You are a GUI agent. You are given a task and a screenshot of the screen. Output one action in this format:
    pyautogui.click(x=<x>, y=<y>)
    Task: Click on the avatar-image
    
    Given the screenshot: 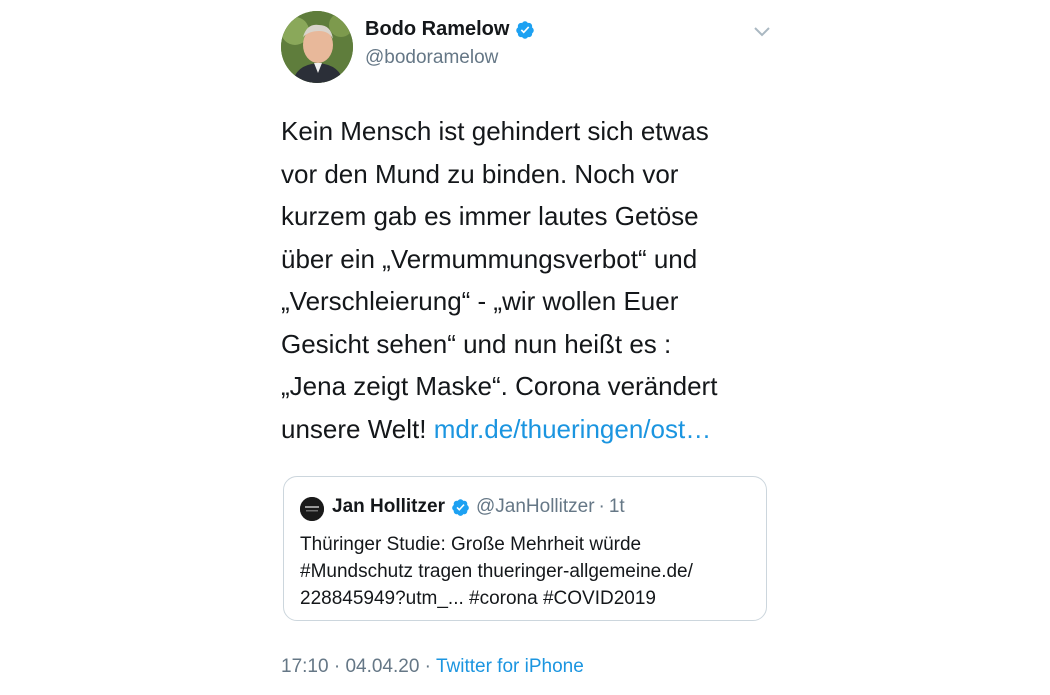 What is the action you would take?
    pyautogui.click(x=317, y=47)
    